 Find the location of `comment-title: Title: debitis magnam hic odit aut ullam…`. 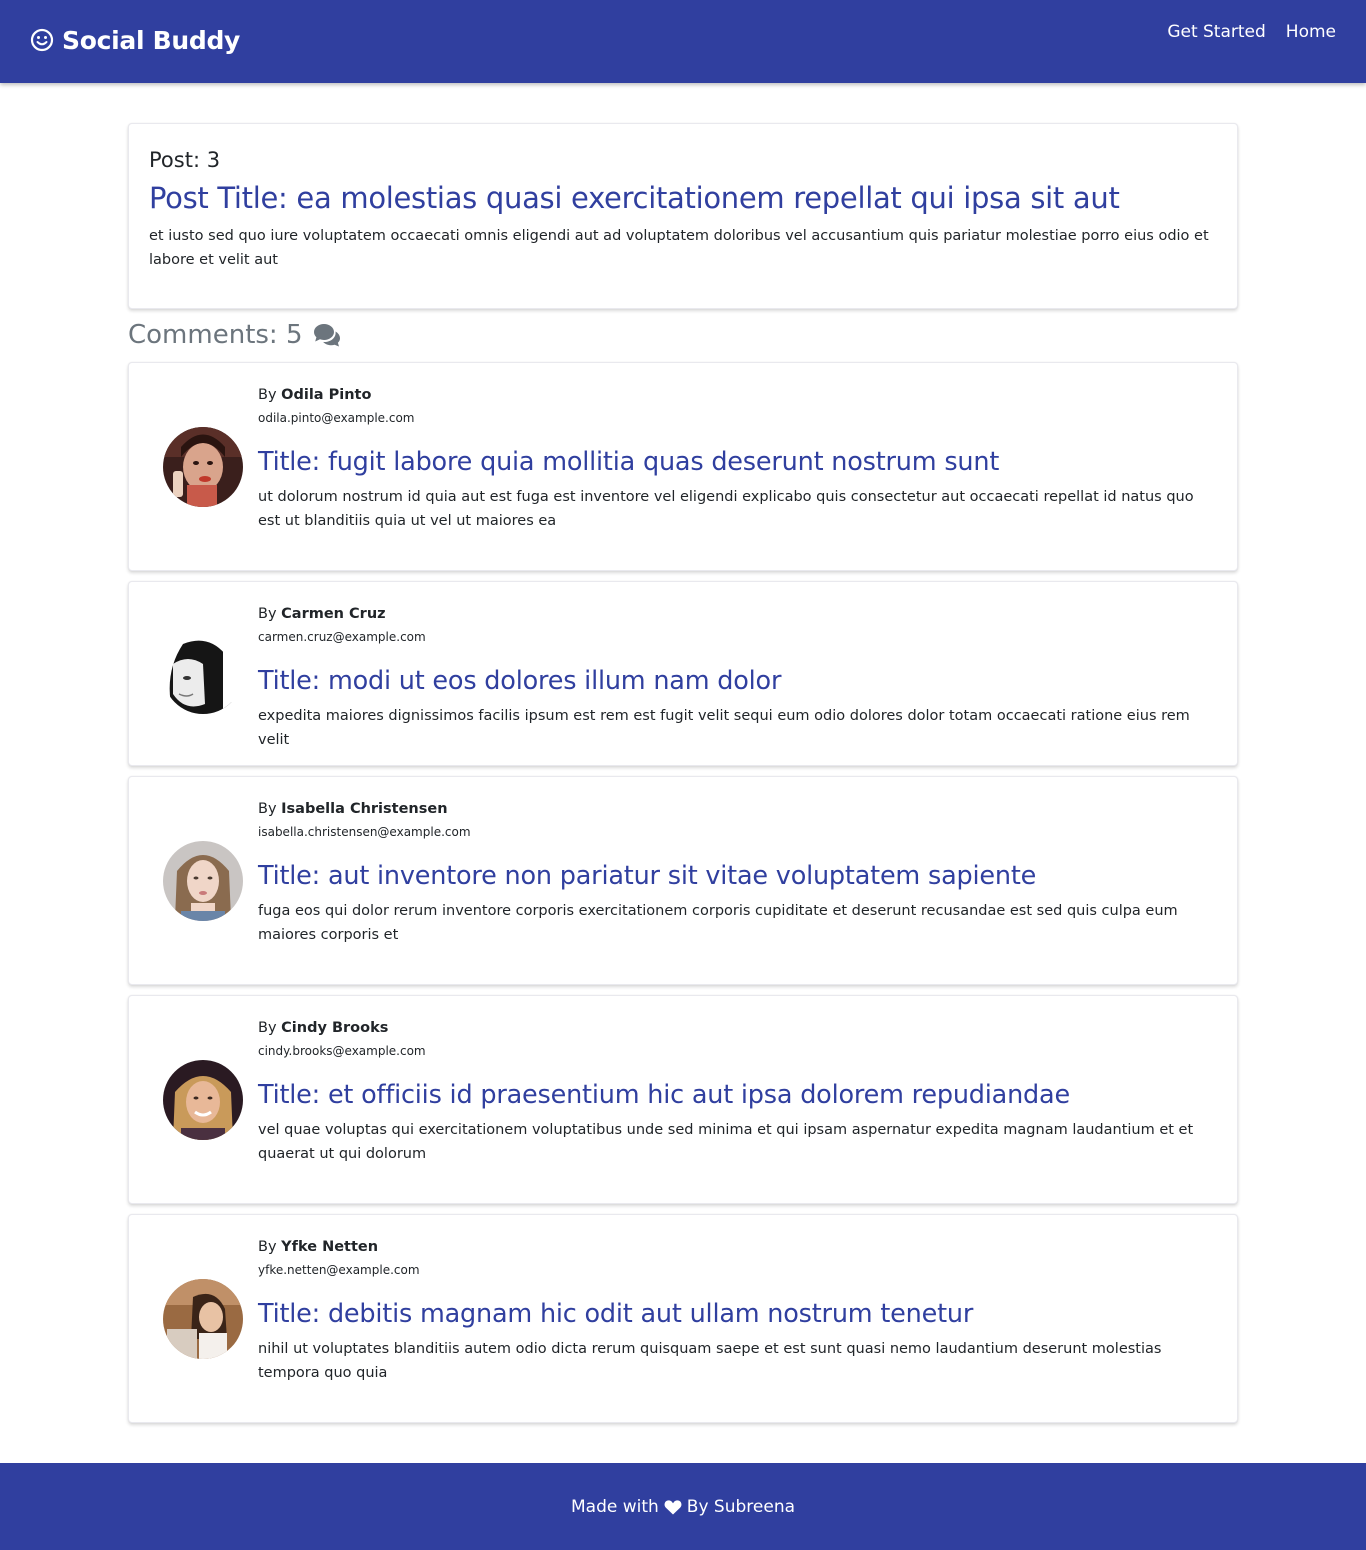

comment-title: Title: debitis magnam hic odit aut ullam… is located at coordinates (616, 1314).